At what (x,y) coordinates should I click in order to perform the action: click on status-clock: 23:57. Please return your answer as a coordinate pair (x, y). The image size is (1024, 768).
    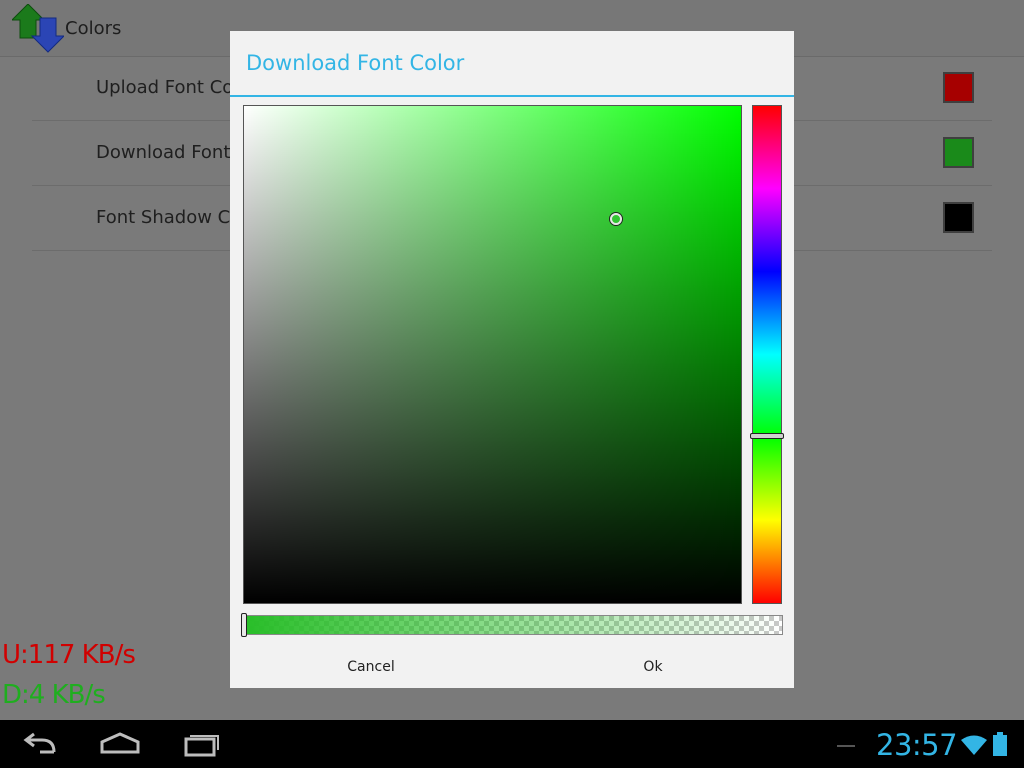
    Looking at the image, I should click on (917, 745).